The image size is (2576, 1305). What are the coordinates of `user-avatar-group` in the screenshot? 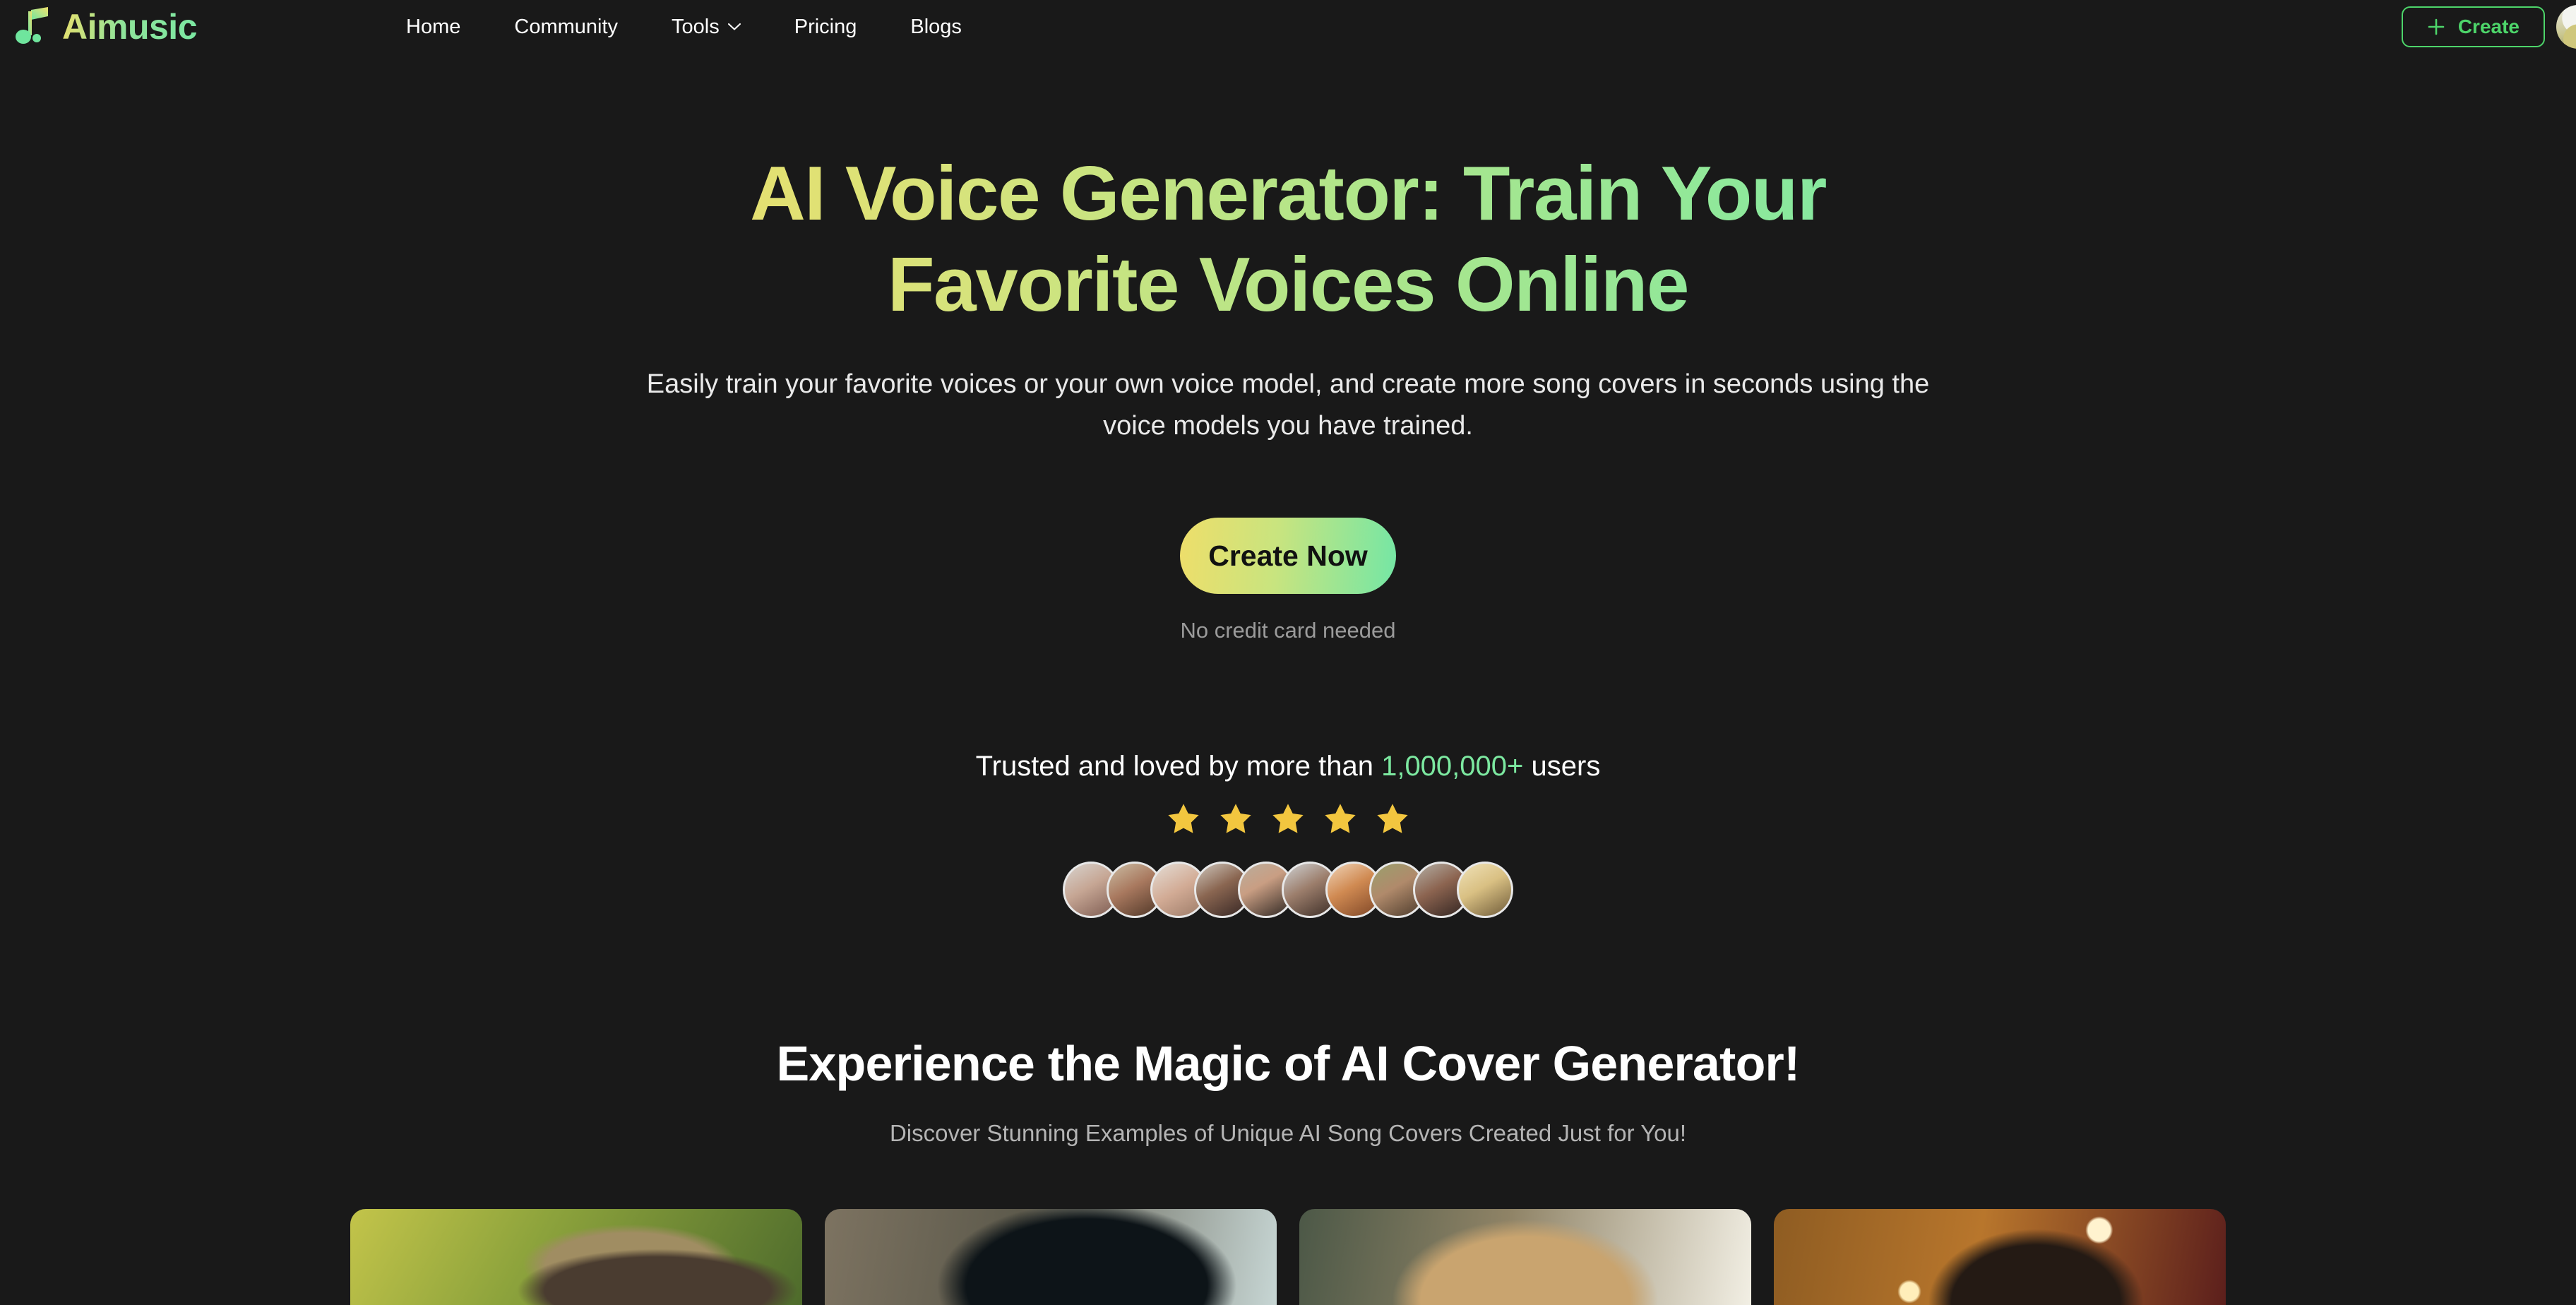 It's located at (1288, 890).